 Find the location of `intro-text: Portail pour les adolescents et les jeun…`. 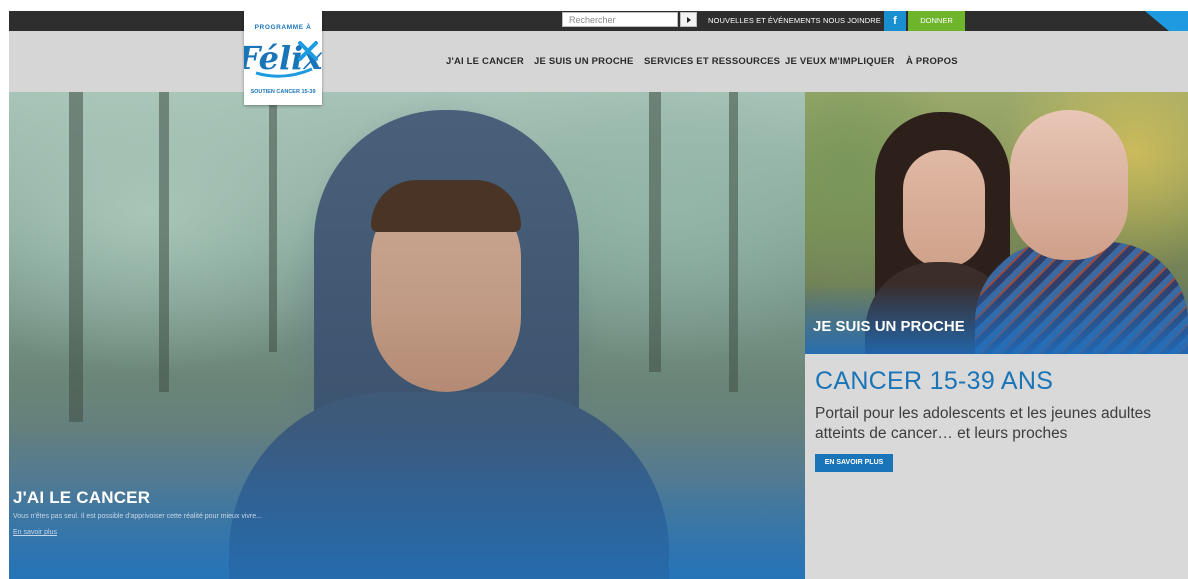

intro-text: Portail pour les adolescents et les jeun… is located at coordinates (983, 423).